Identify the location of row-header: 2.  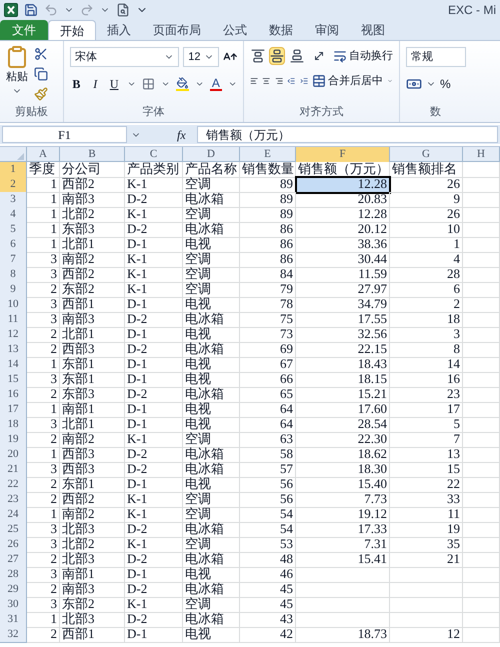
(13, 185).